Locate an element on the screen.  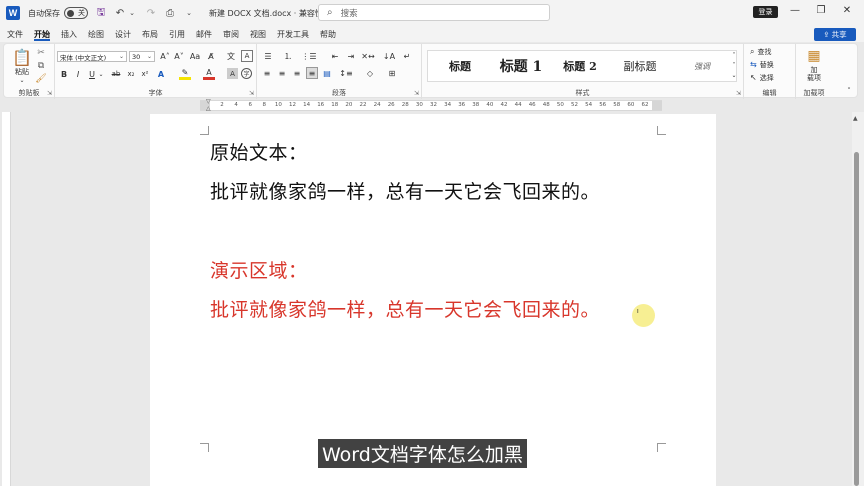
maximize-icon: ❐ is located at coordinates (821, 10).